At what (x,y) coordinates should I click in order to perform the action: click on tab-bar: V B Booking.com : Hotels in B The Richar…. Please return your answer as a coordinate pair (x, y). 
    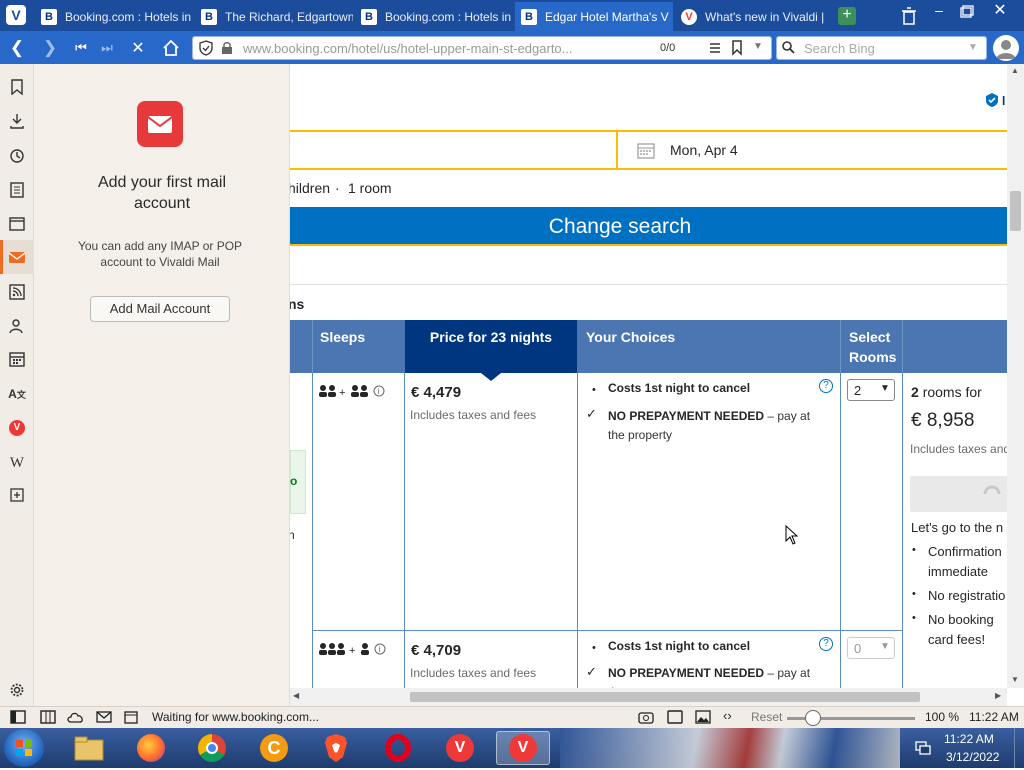
    Looking at the image, I should click on (512, 15).